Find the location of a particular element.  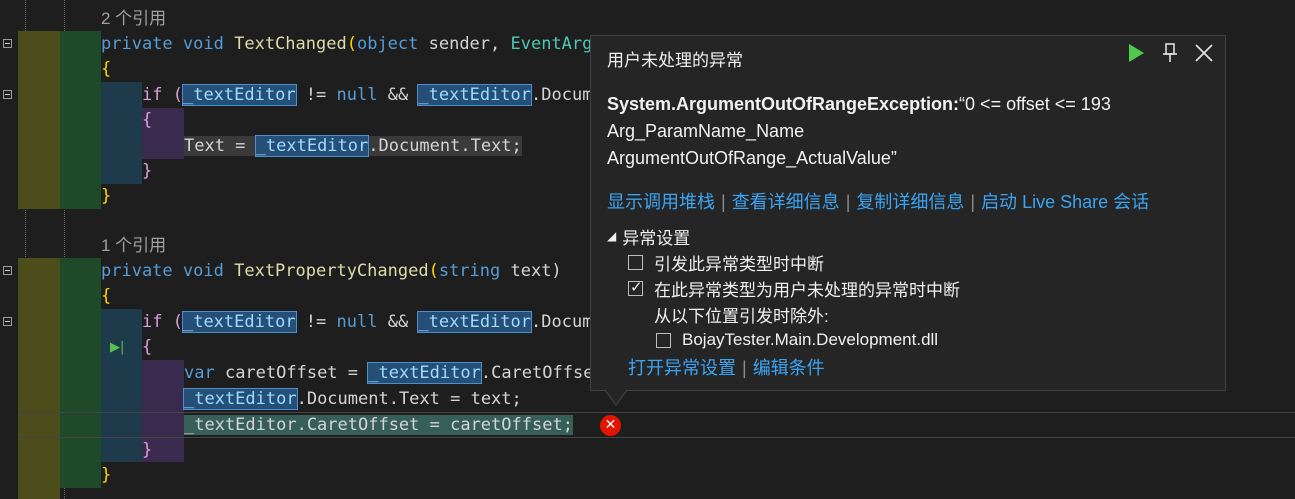

popup-actions is located at coordinates (1170, 53).